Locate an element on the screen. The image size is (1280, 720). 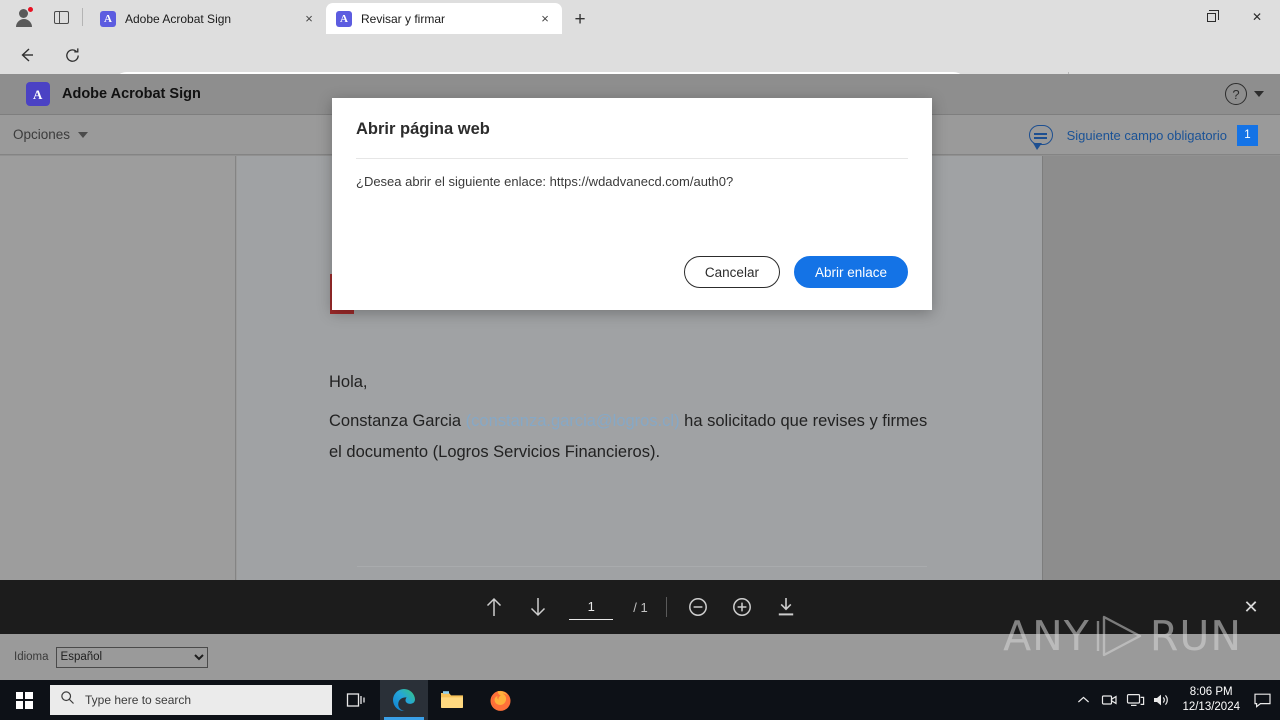
page-number-input is located at coordinates (591, 607).